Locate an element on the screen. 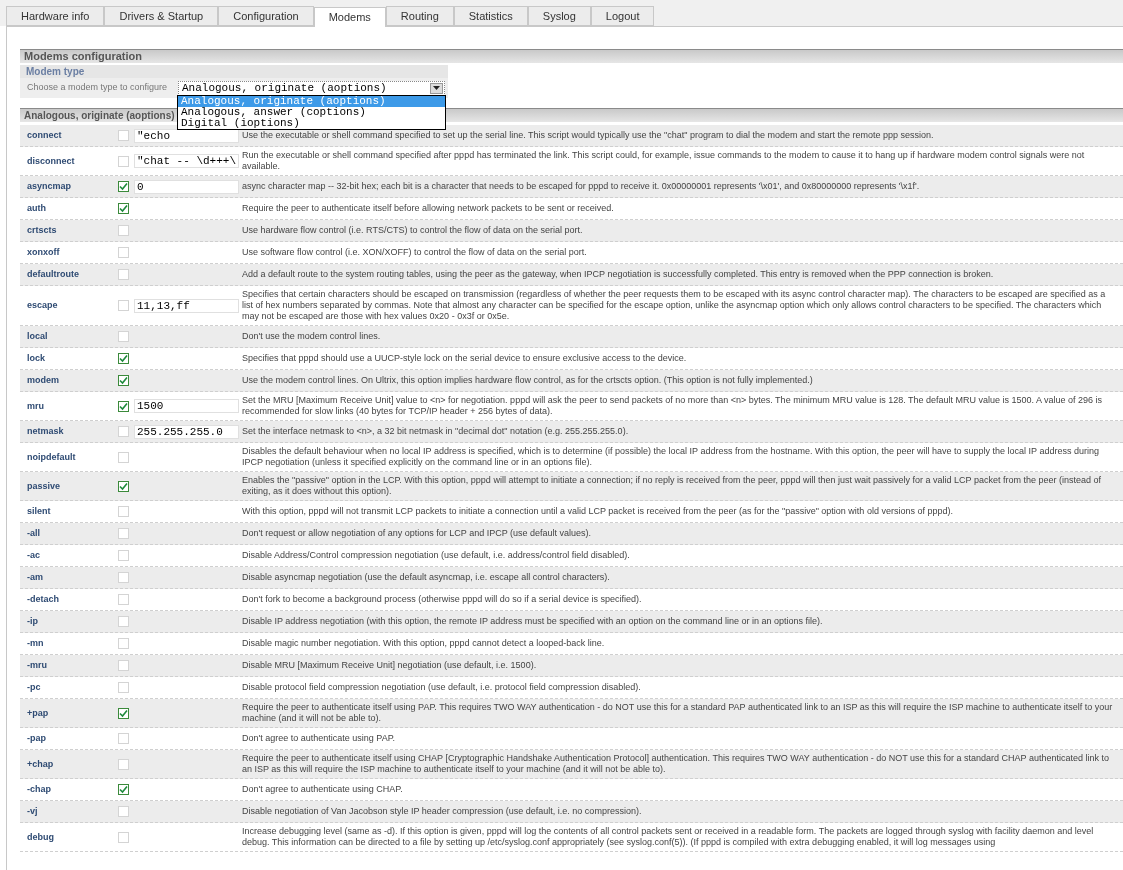 Image resolution: width=1123 pixels, height=870 pixels. option-description: async character map -- 32-bit hex; each bit is a character that needs to be escaped for pppd to receive it. 0x00000001 represents '\x01', and 0x80000000 represents '\x1f'. is located at coordinates (581, 186).